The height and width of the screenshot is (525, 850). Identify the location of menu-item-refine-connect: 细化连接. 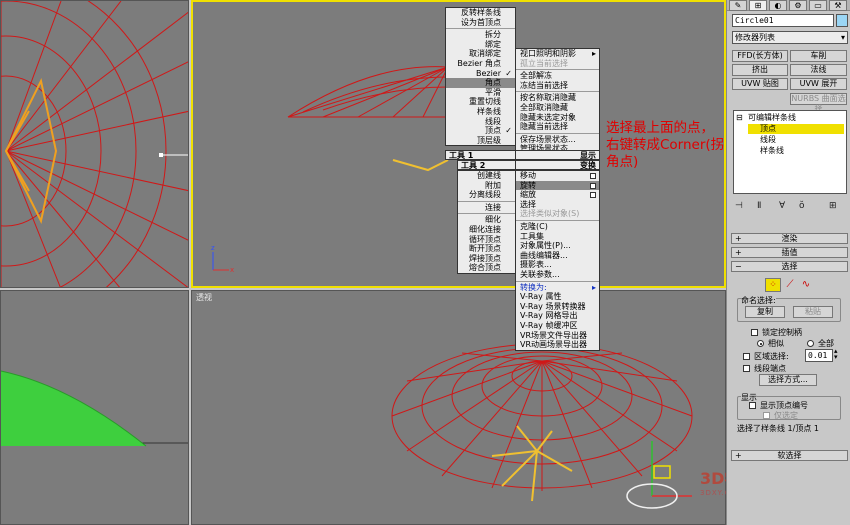
(486, 230).